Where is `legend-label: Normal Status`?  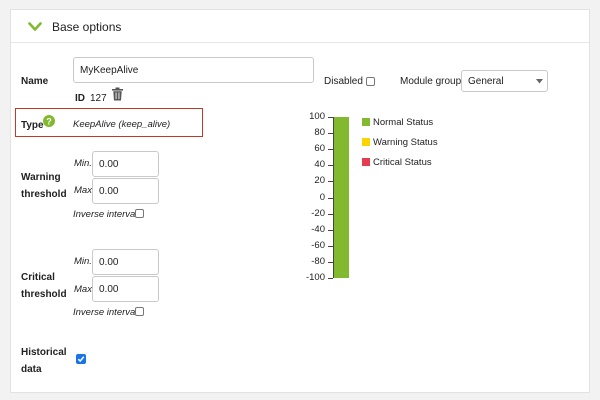
legend-label: Normal Status is located at coordinates (403, 122).